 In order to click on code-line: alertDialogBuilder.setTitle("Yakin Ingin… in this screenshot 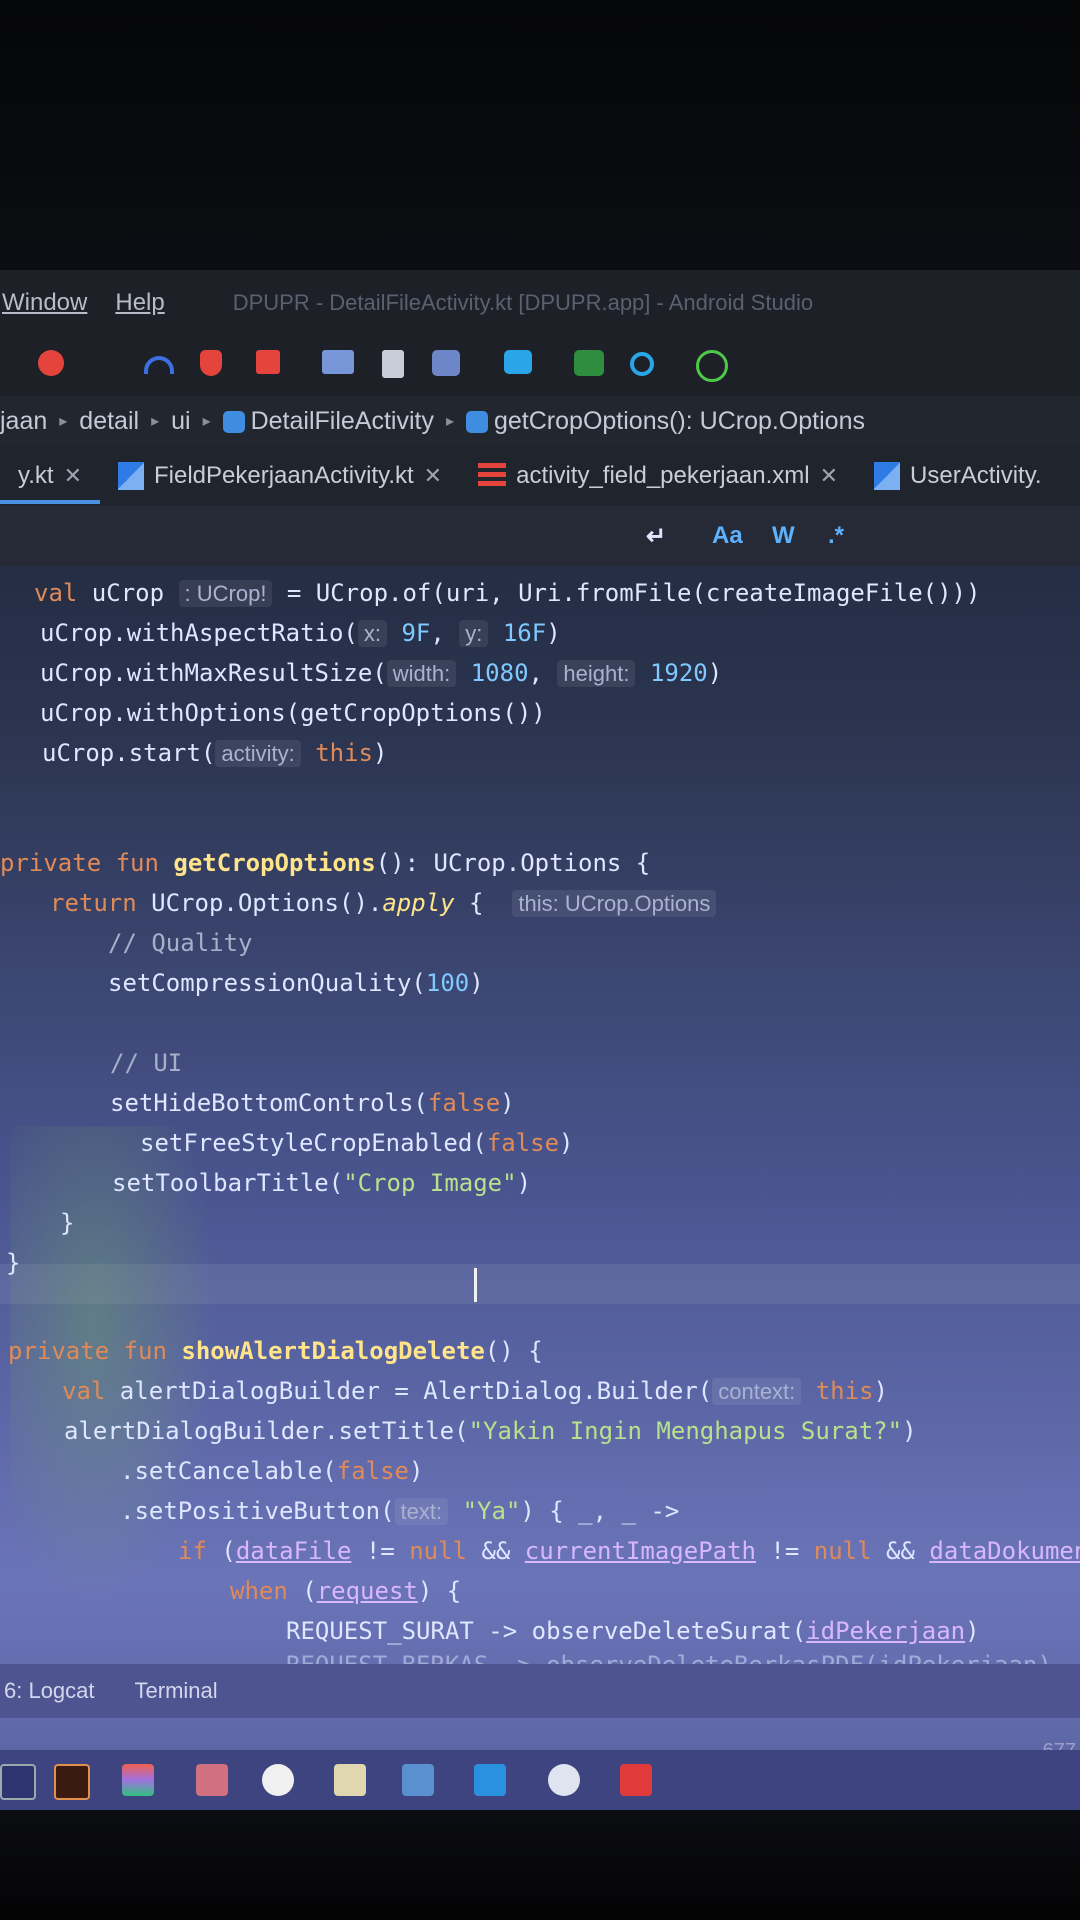, I will do `click(490, 1431)`.